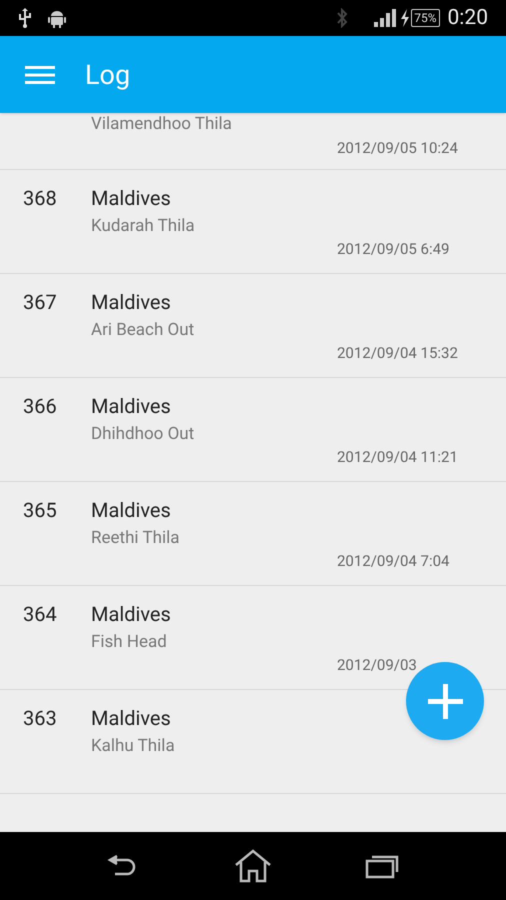 Image resolution: width=506 pixels, height=900 pixels. What do you see at coordinates (253, 141) in the screenshot?
I see `log-entry: Vilamendhoo Thila 2012/09/05 10:24` at bounding box center [253, 141].